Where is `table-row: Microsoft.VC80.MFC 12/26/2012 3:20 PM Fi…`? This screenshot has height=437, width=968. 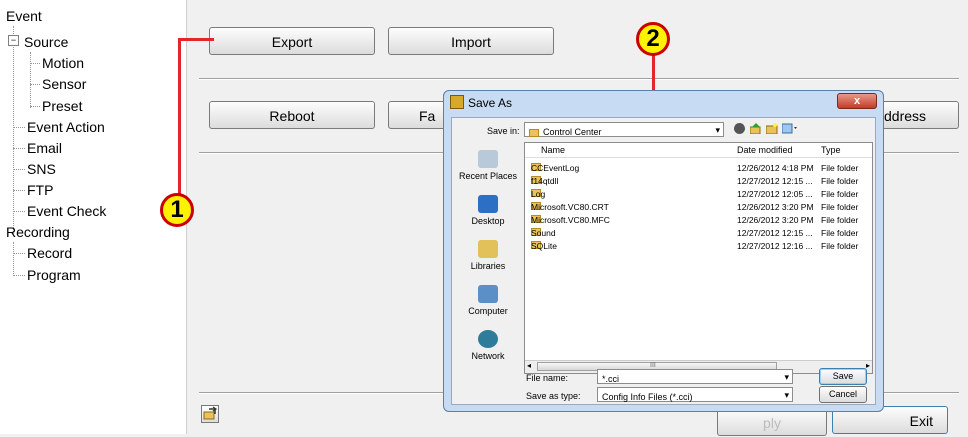
table-row: Microsoft.VC80.MFC 12/26/2012 3:20 PM Fi… is located at coordinates (698, 221).